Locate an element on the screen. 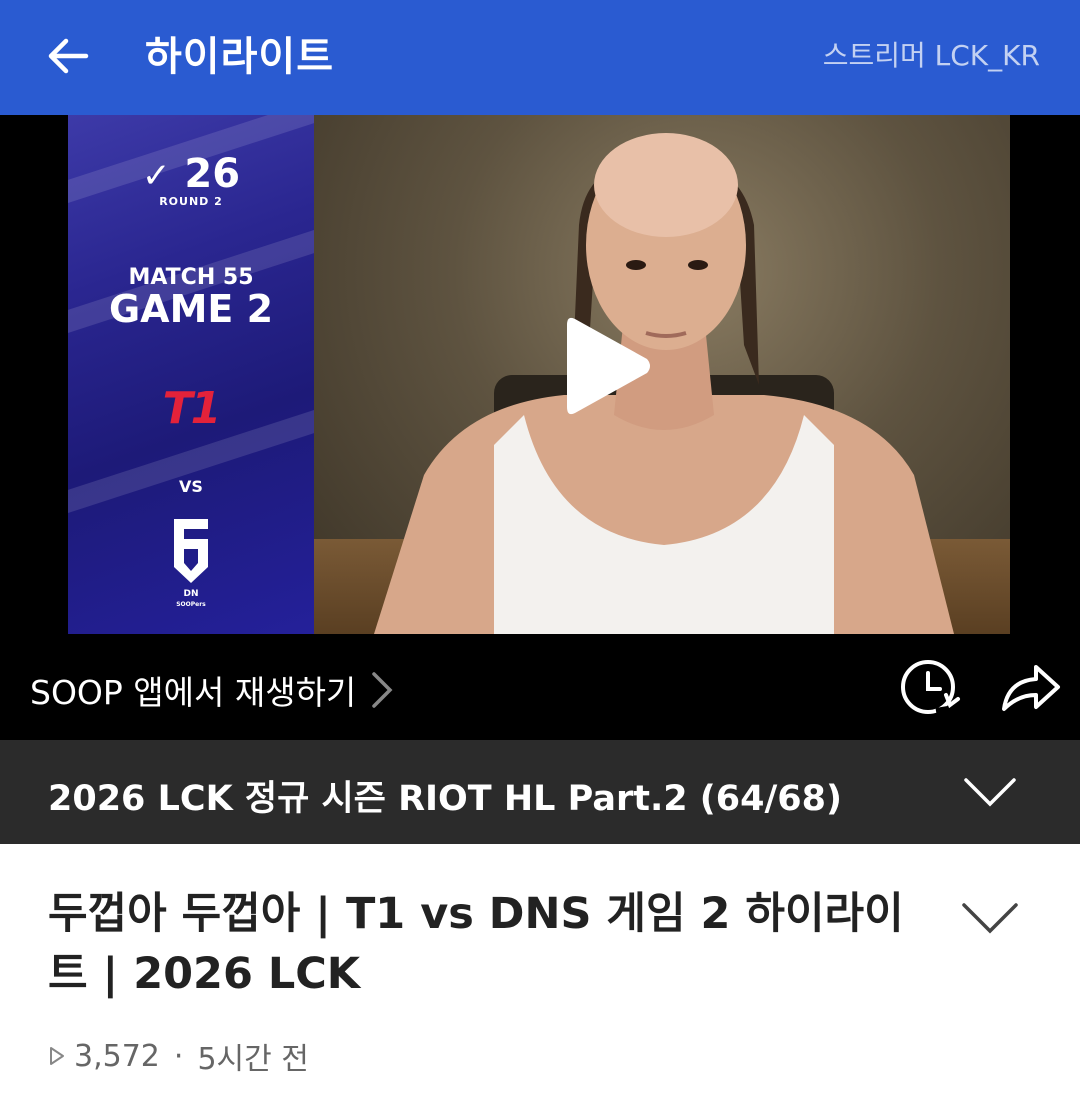  game-label: GAME 2 is located at coordinates (191, 309).